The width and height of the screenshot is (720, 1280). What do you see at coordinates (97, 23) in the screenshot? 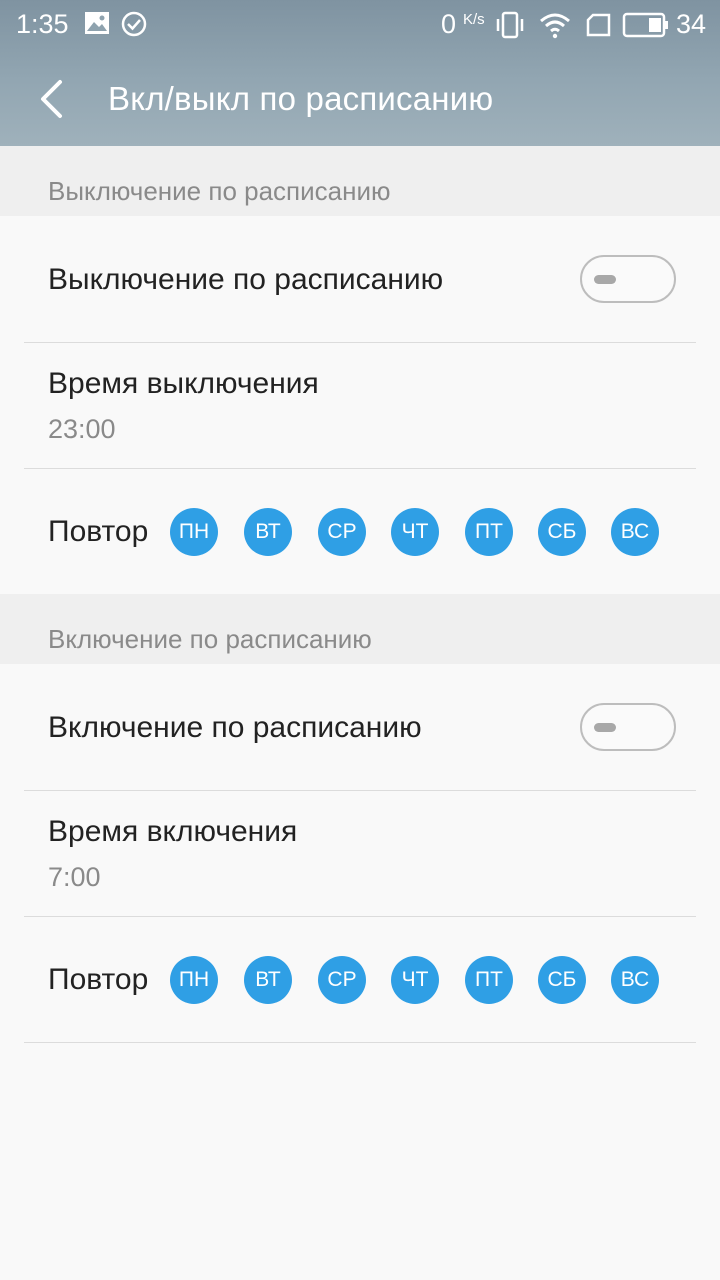
I see `image-icon` at bounding box center [97, 23].